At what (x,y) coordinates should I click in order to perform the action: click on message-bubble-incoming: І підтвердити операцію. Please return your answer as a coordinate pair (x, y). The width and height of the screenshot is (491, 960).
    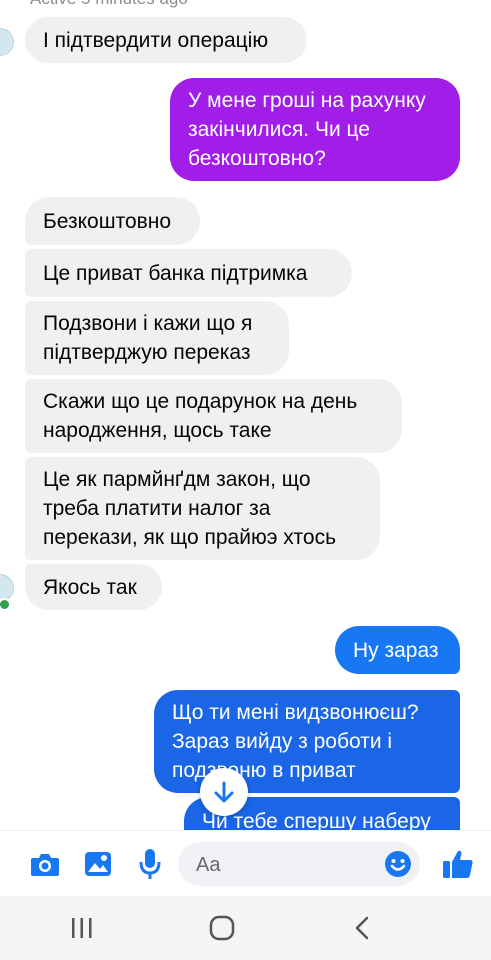
    Looking at the image, I should click on (166, 40).